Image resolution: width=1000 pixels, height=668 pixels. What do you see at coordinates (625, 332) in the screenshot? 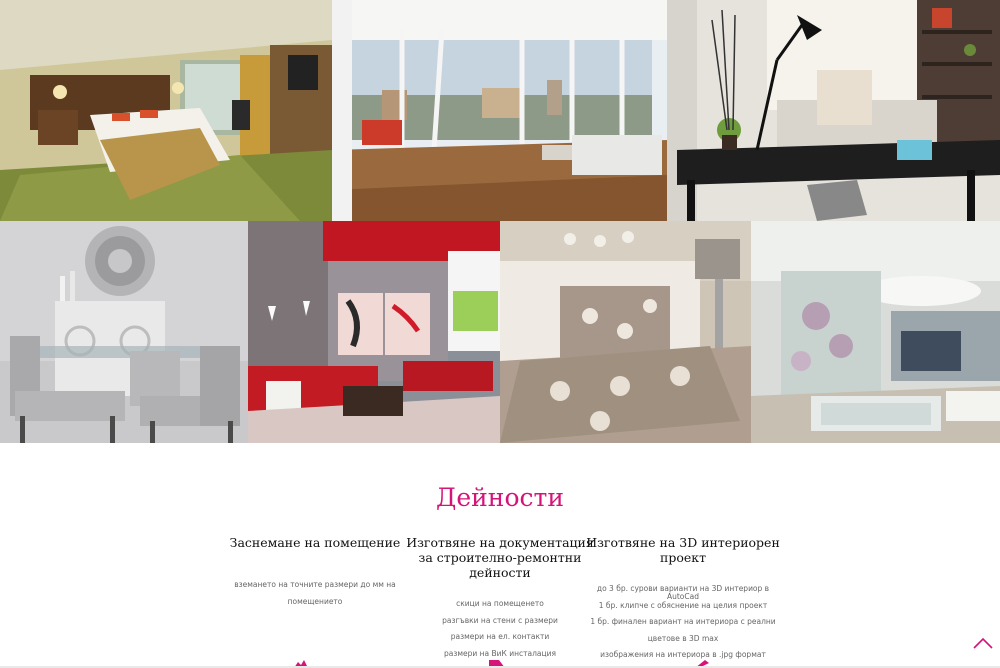
I see `bedroom-photo` at bounding box center [625, 332].